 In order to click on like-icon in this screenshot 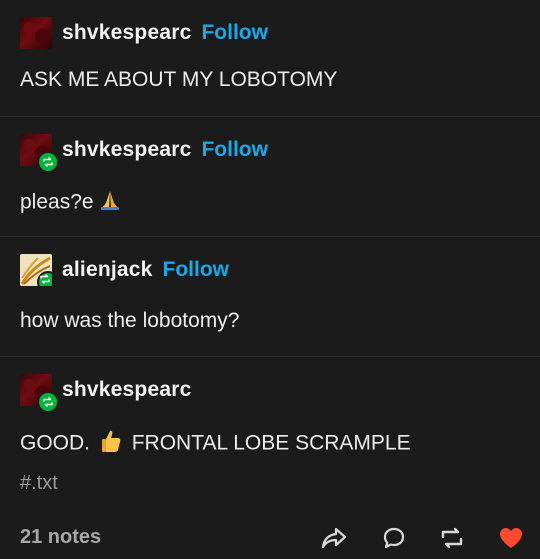, I will do `click(511, 538)`.